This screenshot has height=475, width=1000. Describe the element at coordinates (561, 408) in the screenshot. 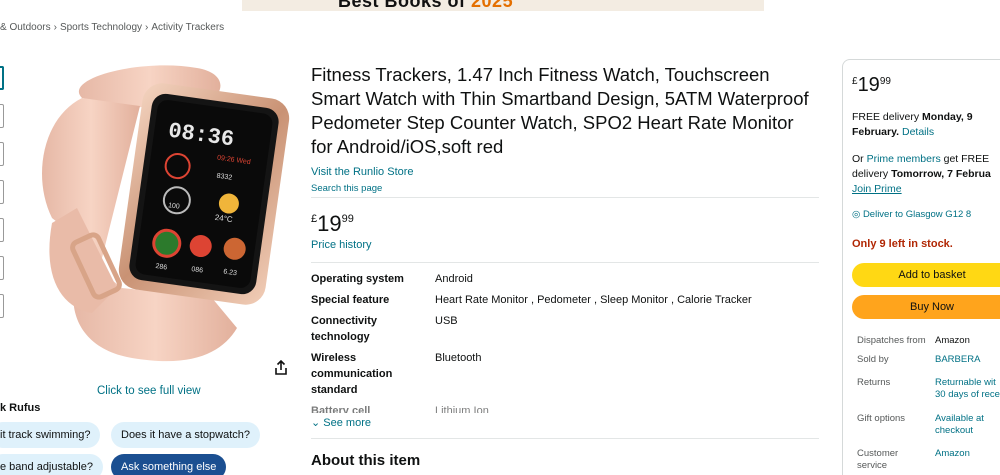

I see `spec-row: Battery cell Lithium Ion` at that location.